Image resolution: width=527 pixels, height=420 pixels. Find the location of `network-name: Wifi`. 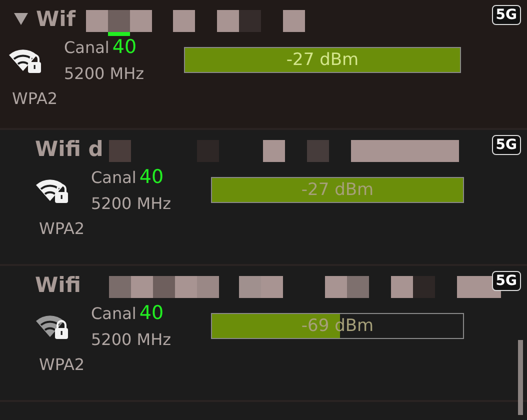

network-name: Wifi is located at coordinates (58, 285).